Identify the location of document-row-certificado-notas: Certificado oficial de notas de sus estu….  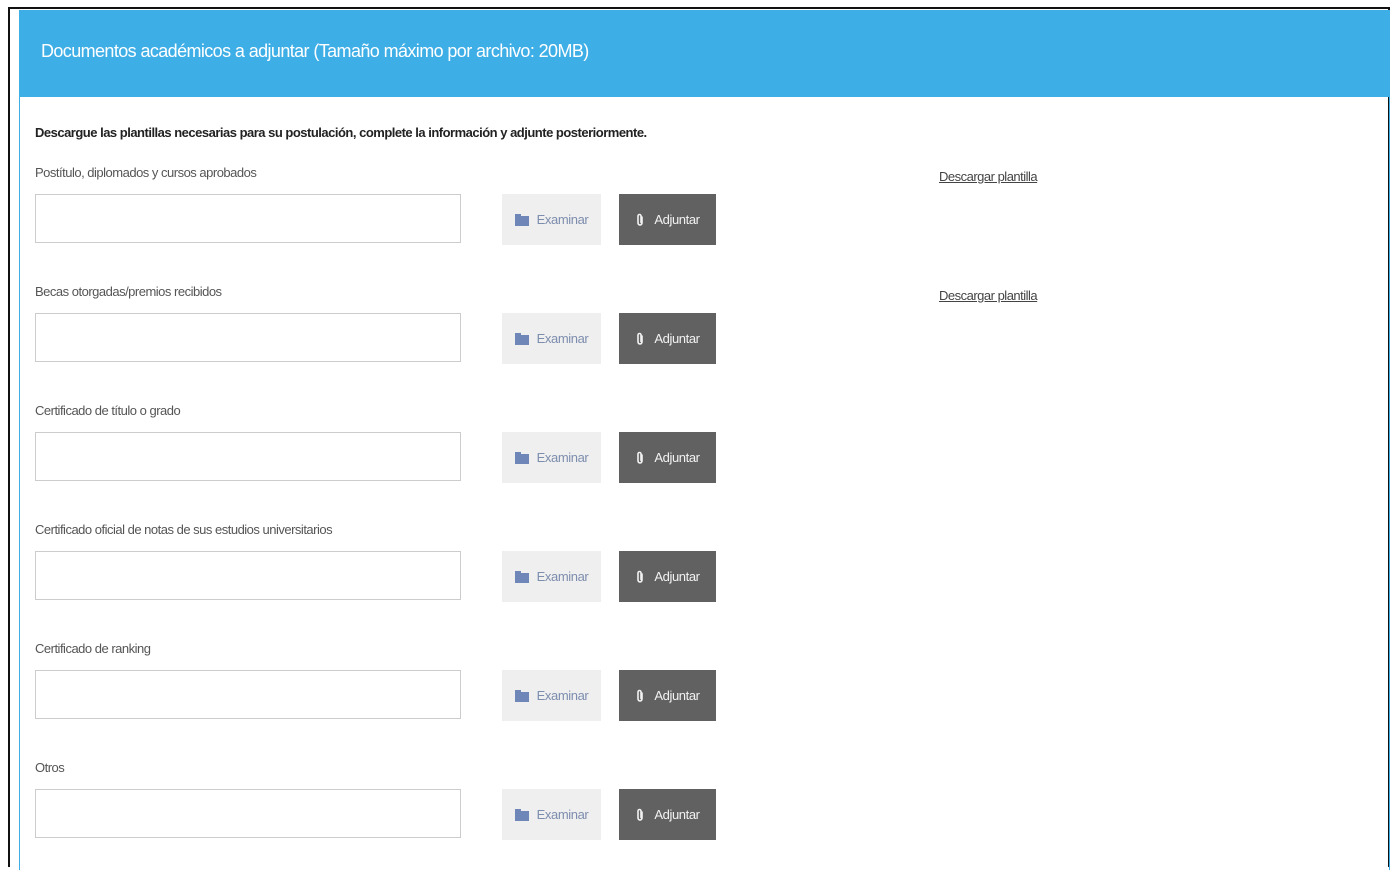
(685, 572).